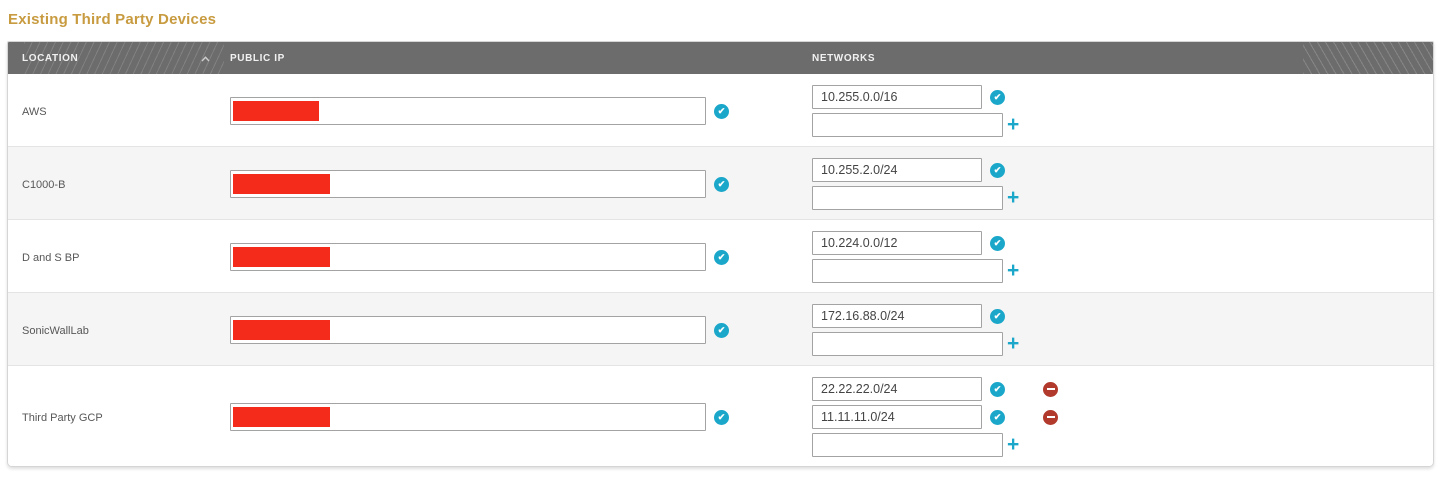  I want to click on column-header-location-label: LOCATION, so click(50, 58).